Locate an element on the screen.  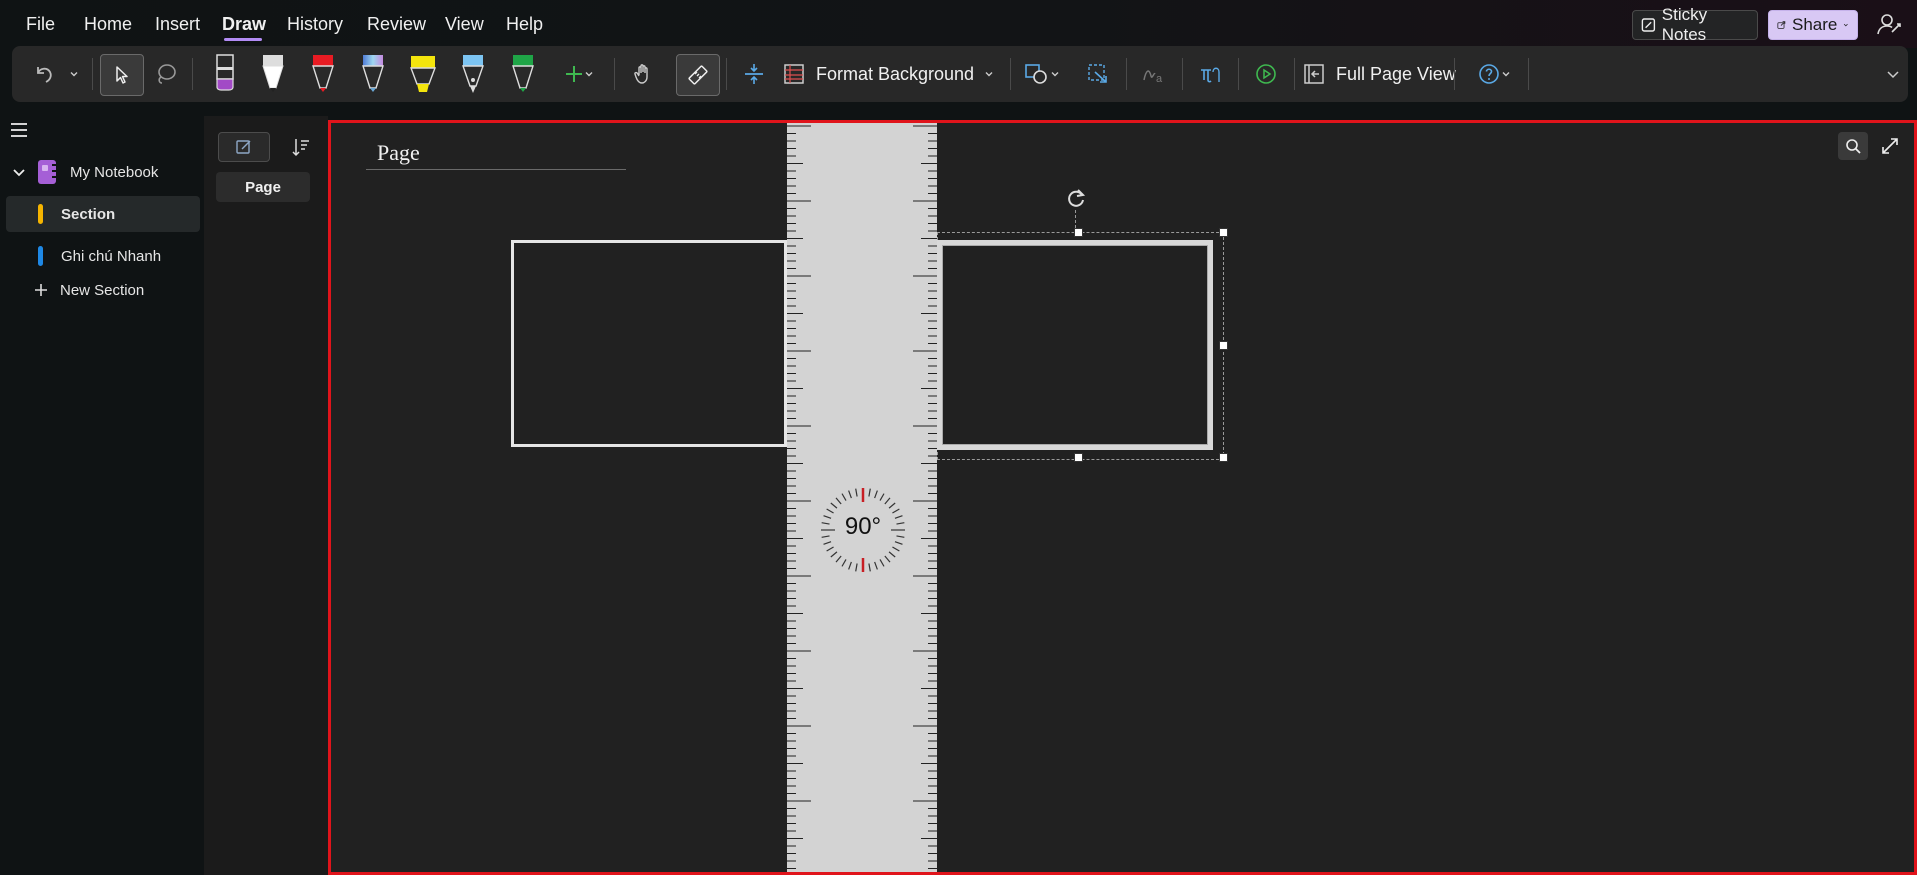
ink-to-text-button: a is located at coordinates (1154, 74).